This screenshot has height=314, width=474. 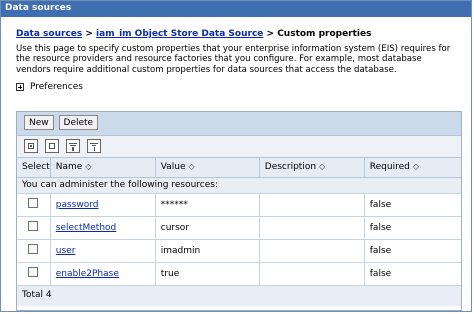 I want to click on property-link: password, so click(x=77, y=205).